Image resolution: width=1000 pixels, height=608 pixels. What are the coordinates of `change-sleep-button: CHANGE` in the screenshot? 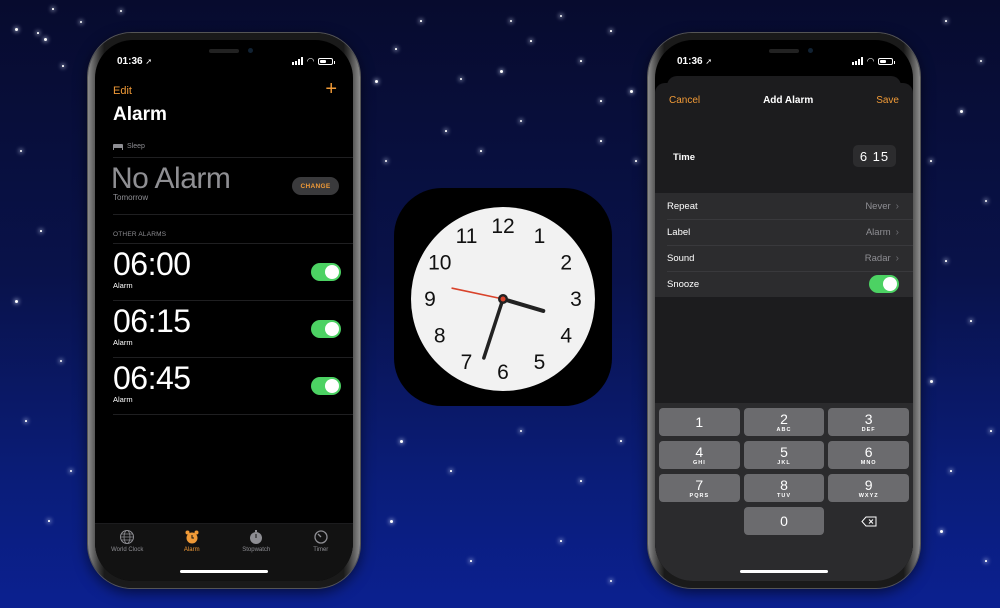 It's located at (315, 186).